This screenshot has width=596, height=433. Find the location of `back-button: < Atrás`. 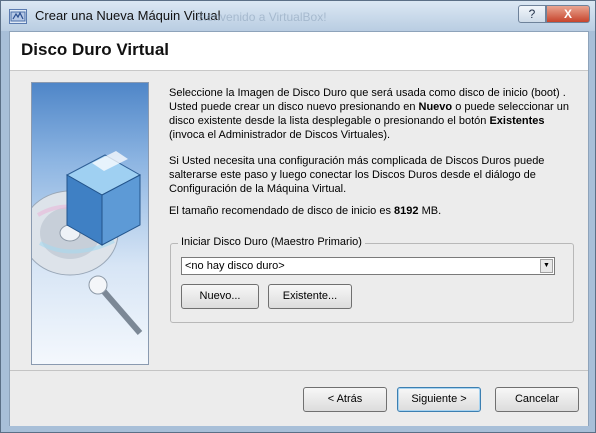

back-button: < Atrás is located at coordinates (345, 399).